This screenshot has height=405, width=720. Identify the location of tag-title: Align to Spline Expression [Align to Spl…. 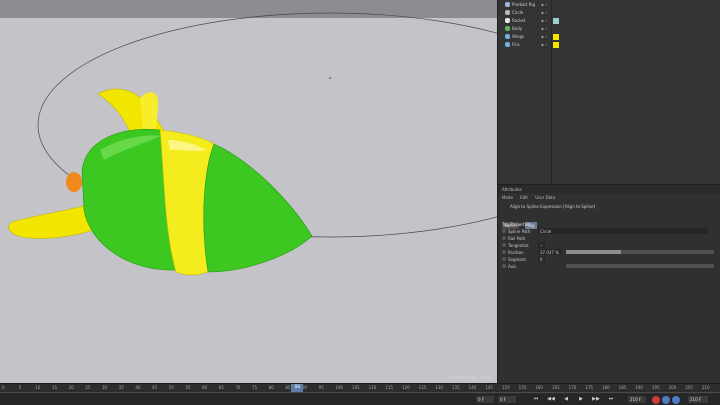
(553, 206).